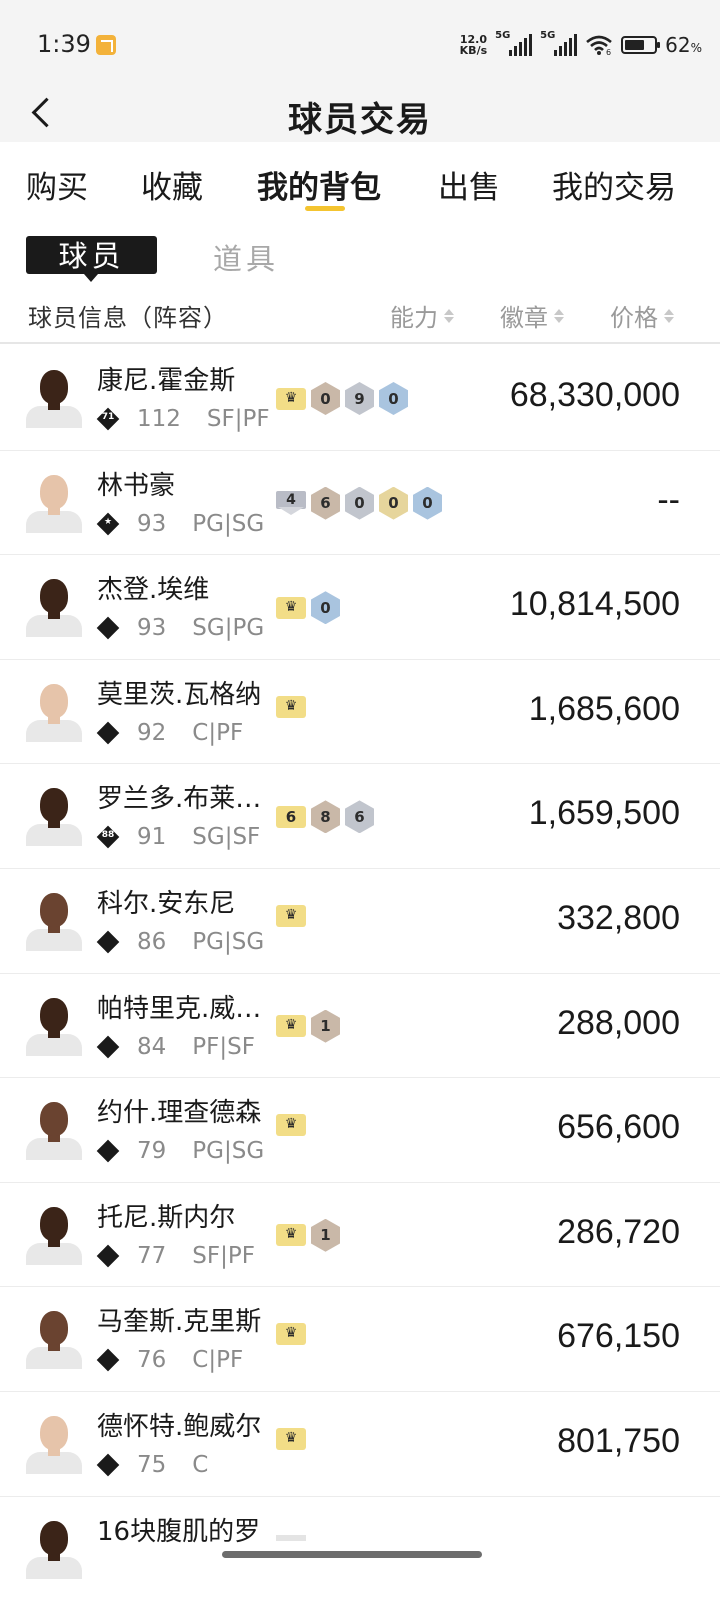 Image resolution: width=720 pixels, height=1600 pixels. Describe the element at coordinates (360, 1235) in the screenshot. I see `player-row: 托尼.斯内尔 77 SF|PF 1 286,720` at that location.